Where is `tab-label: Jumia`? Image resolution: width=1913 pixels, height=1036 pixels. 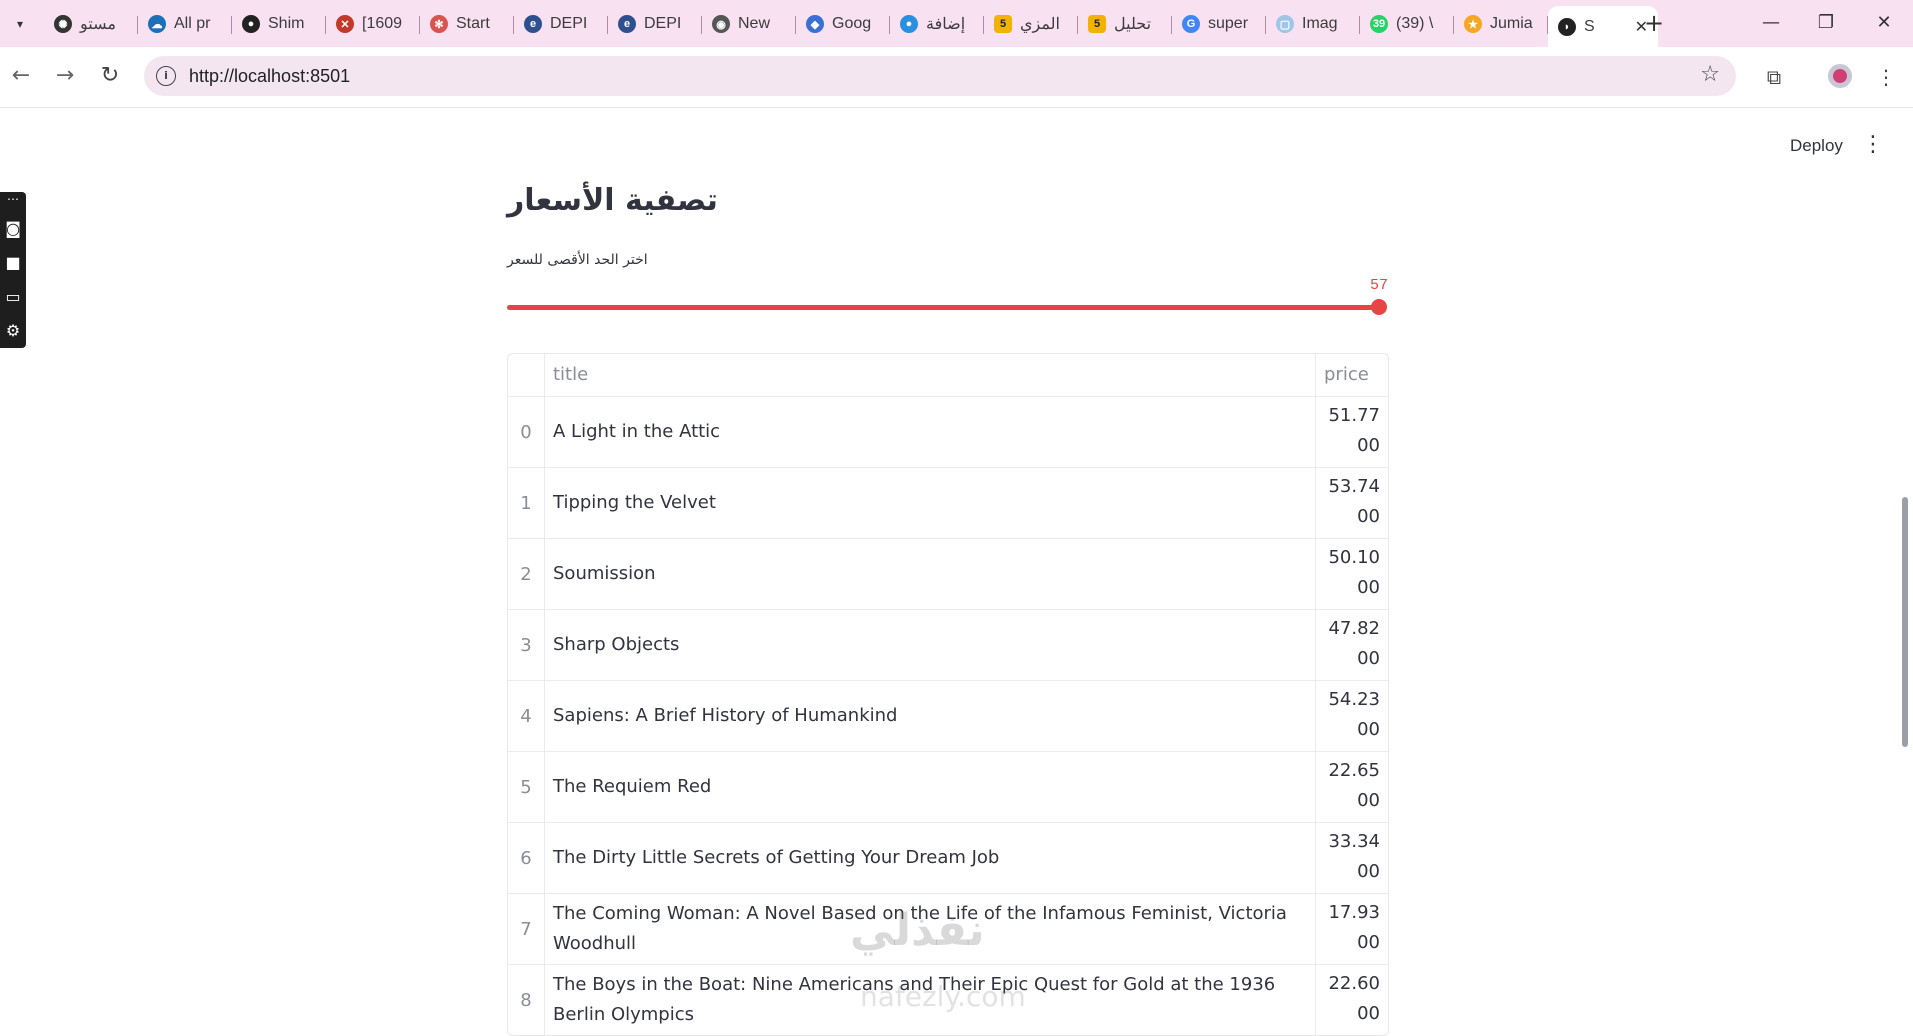 tab-label: Jumia is located at coordinates (1511, 23).